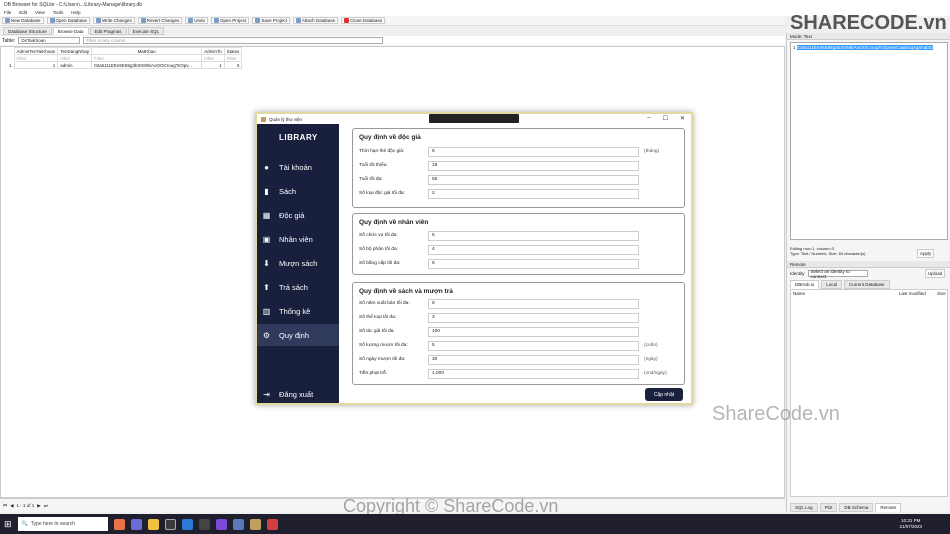  Describe the element at coordinates (11, 506) in the screenshot. I see `prev-page-icon: ◀` at that location.